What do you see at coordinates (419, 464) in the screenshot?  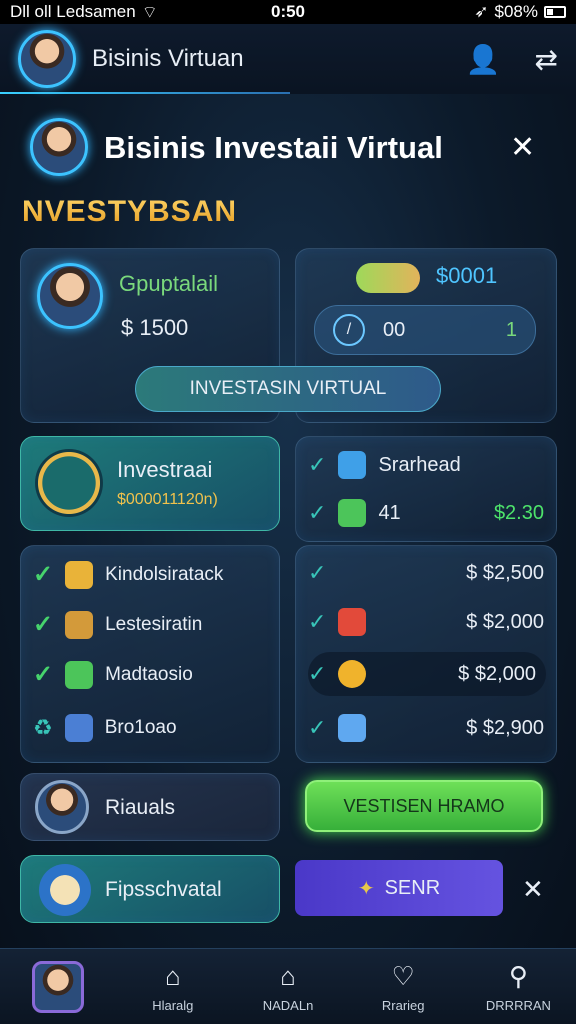 I see `list-item-label: Srarhead` at bounding box center [419, 464].